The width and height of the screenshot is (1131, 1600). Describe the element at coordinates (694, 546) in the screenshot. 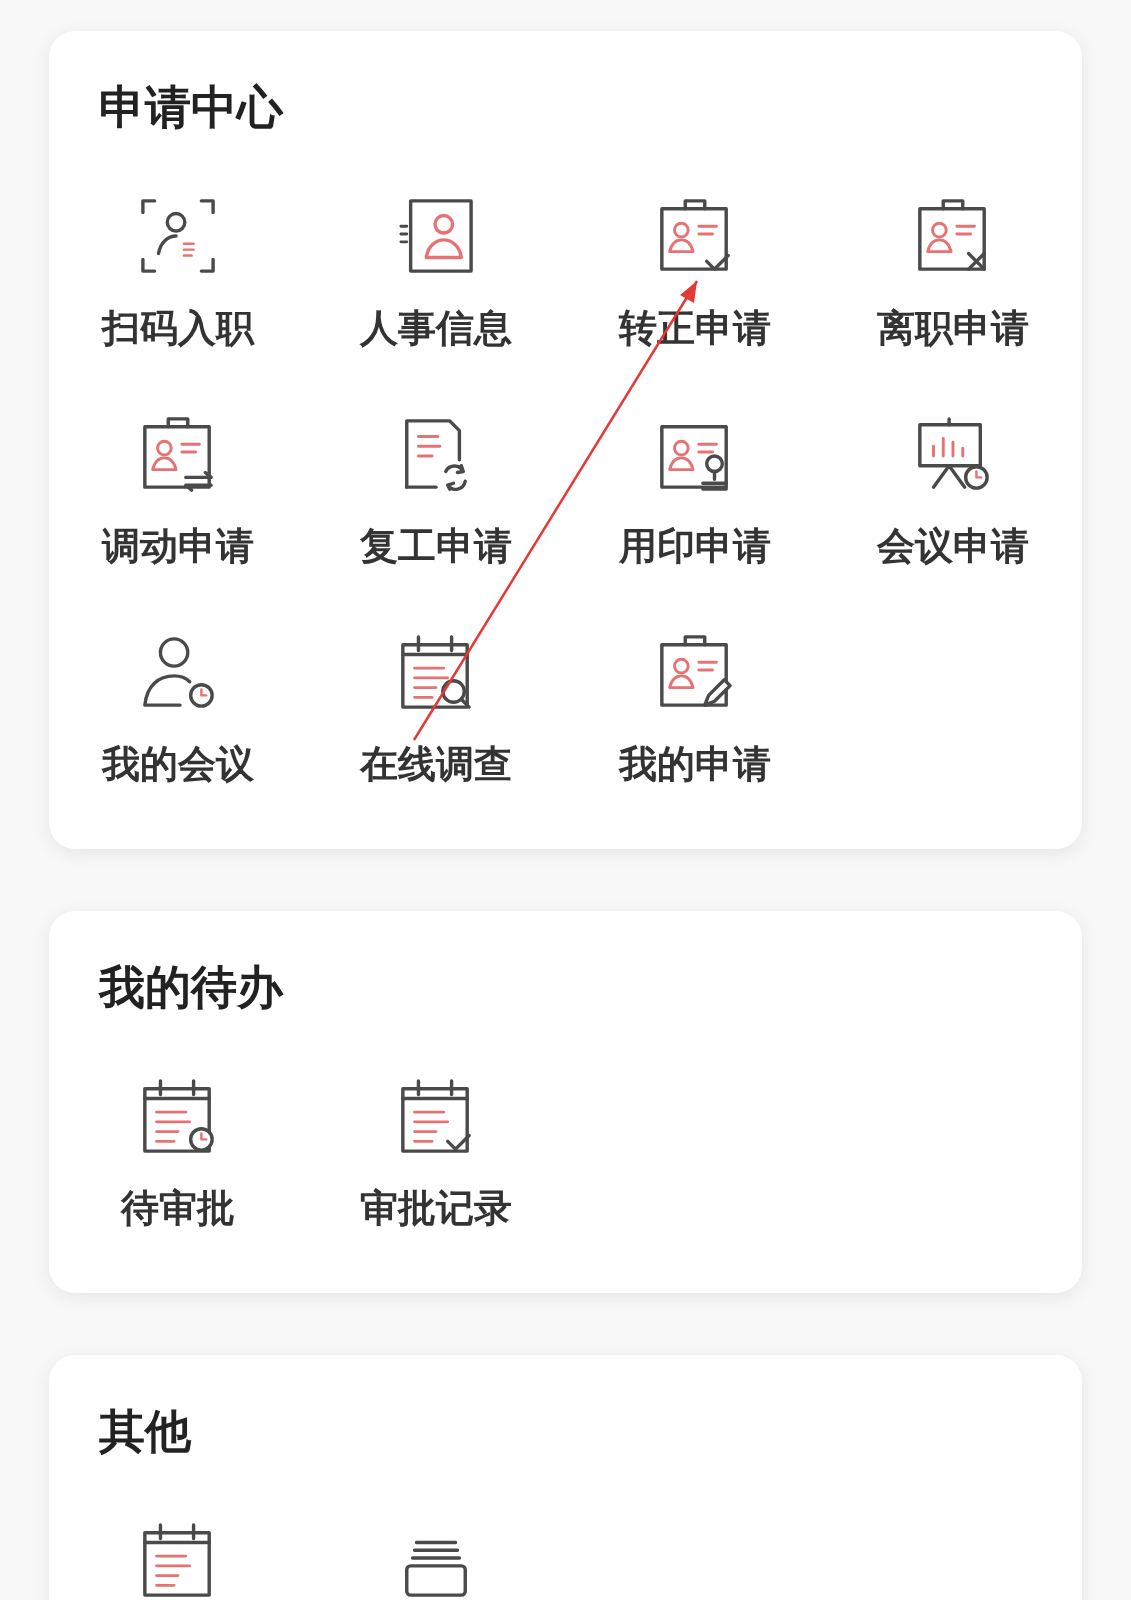

I see `tile-label: 用印申请` at that location.